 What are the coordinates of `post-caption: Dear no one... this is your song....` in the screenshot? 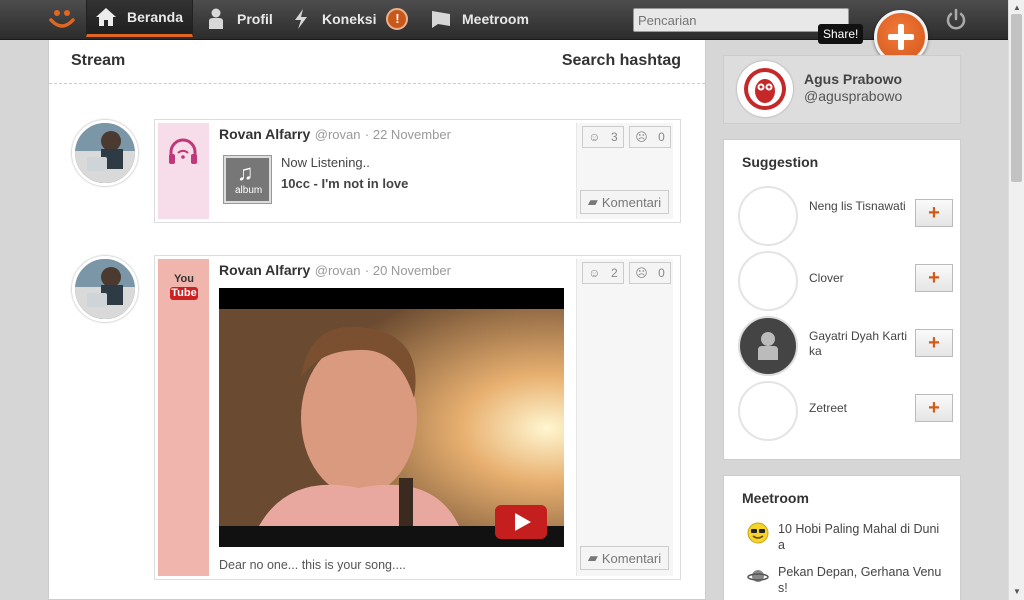 It's located at (312, 565).